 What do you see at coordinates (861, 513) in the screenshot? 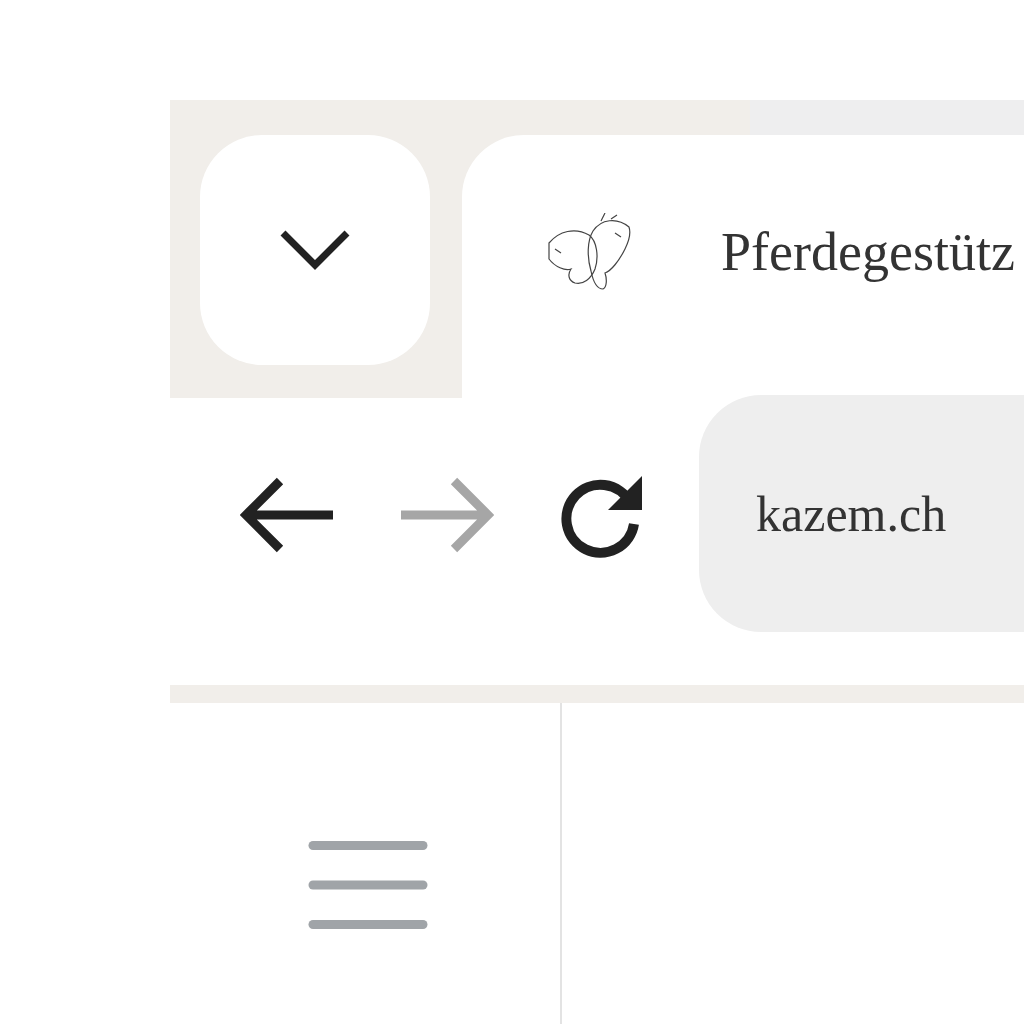
I see `address-field: kazem.ch` at bounding box center [861, 513].